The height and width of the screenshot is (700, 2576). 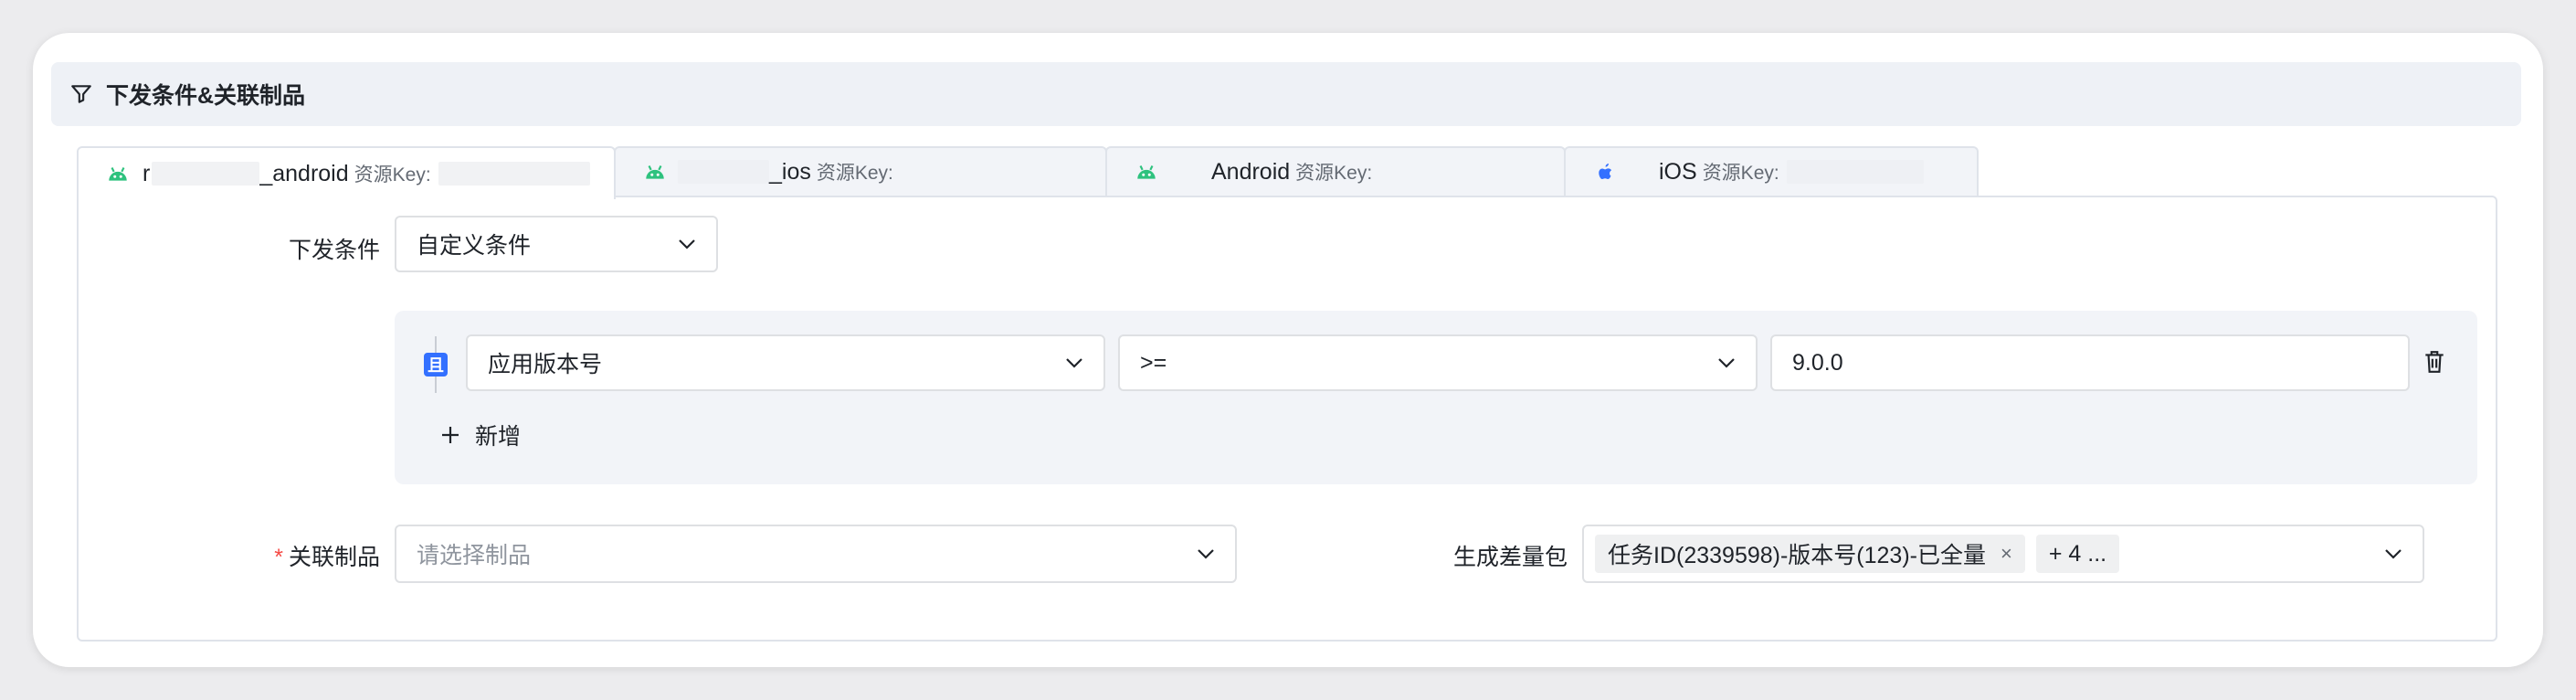 What do you see at coordinates (2434, 362) in the screenshot?
I see `trash-icon` at bounding box center [2434, 362].